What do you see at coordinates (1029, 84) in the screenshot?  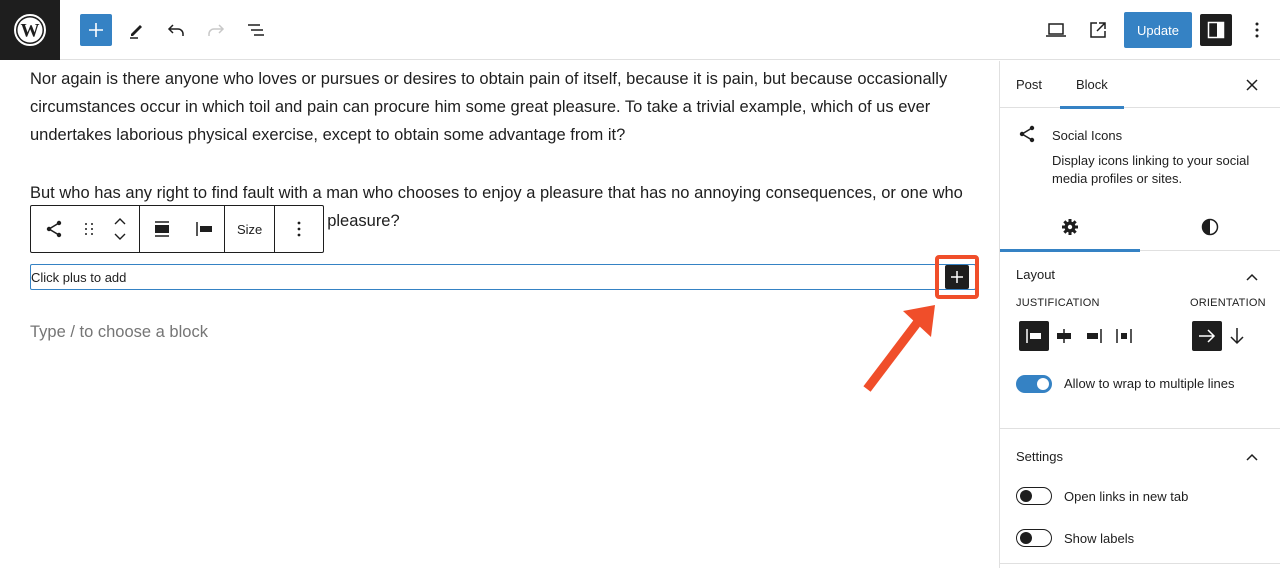 I see `tab-post: Post` at bounding box center [1029, 84].